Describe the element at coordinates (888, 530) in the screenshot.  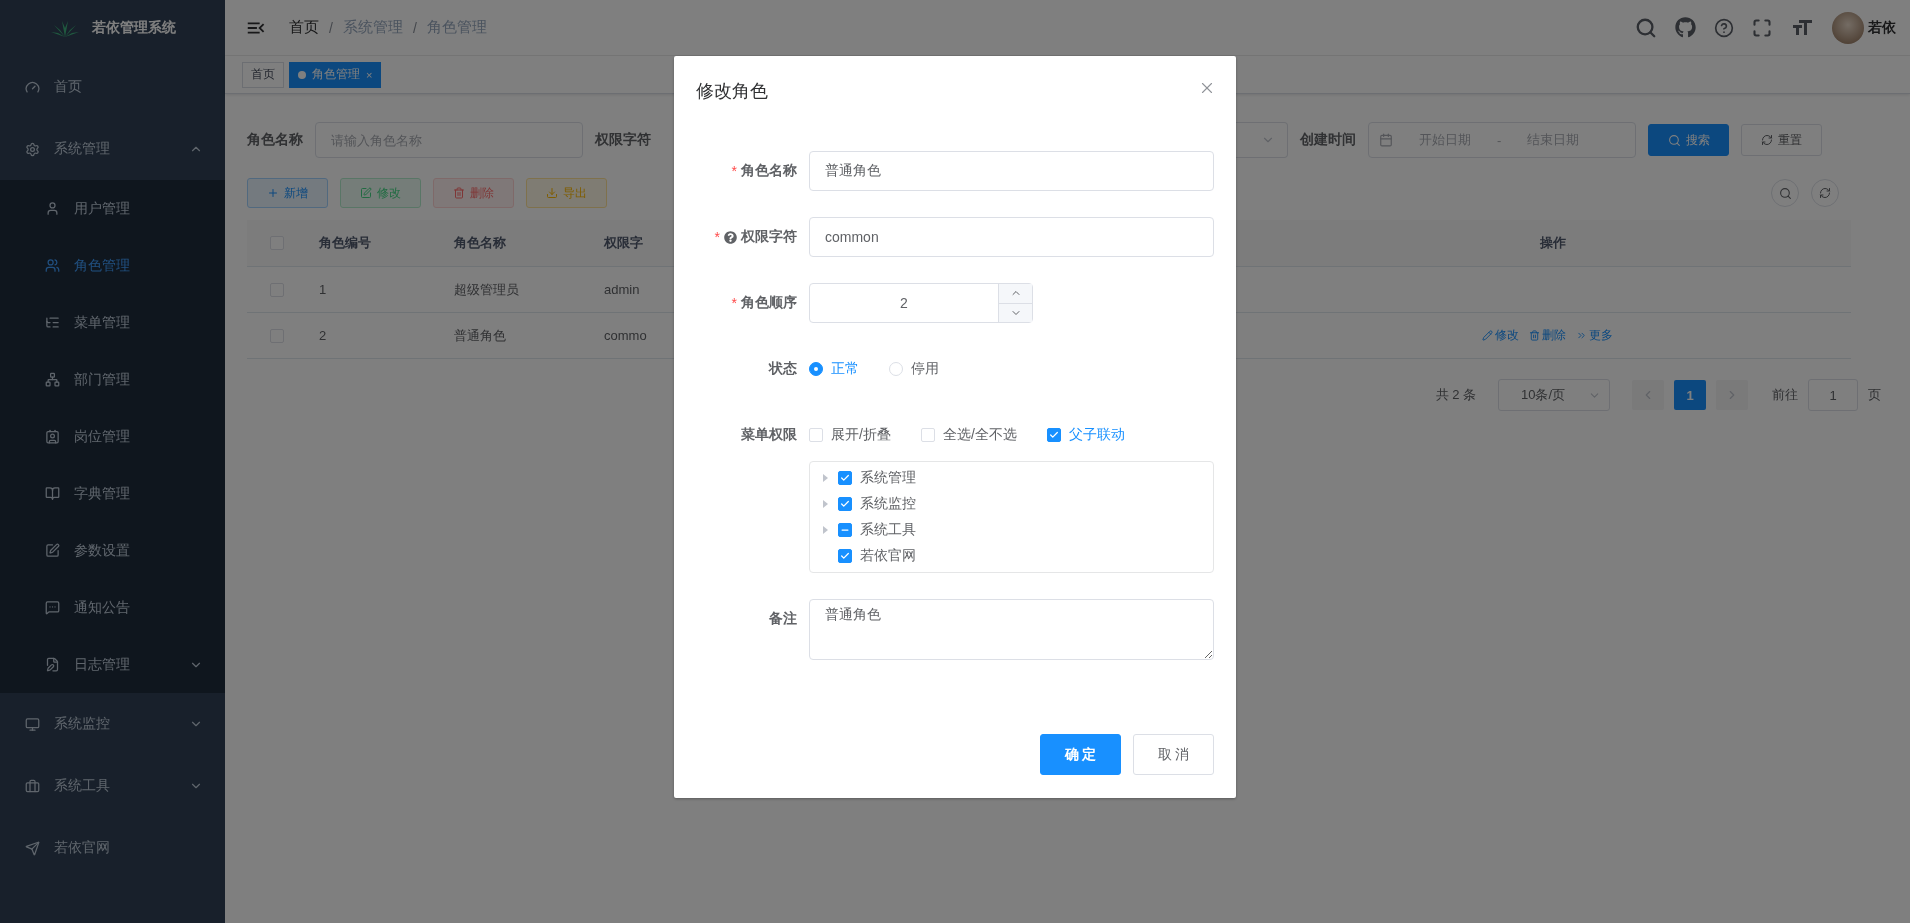
I see `tree-node-label: 系统工具` at that location.